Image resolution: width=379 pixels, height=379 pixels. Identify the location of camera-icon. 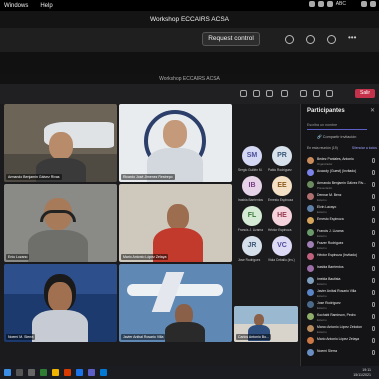
(303, 93).